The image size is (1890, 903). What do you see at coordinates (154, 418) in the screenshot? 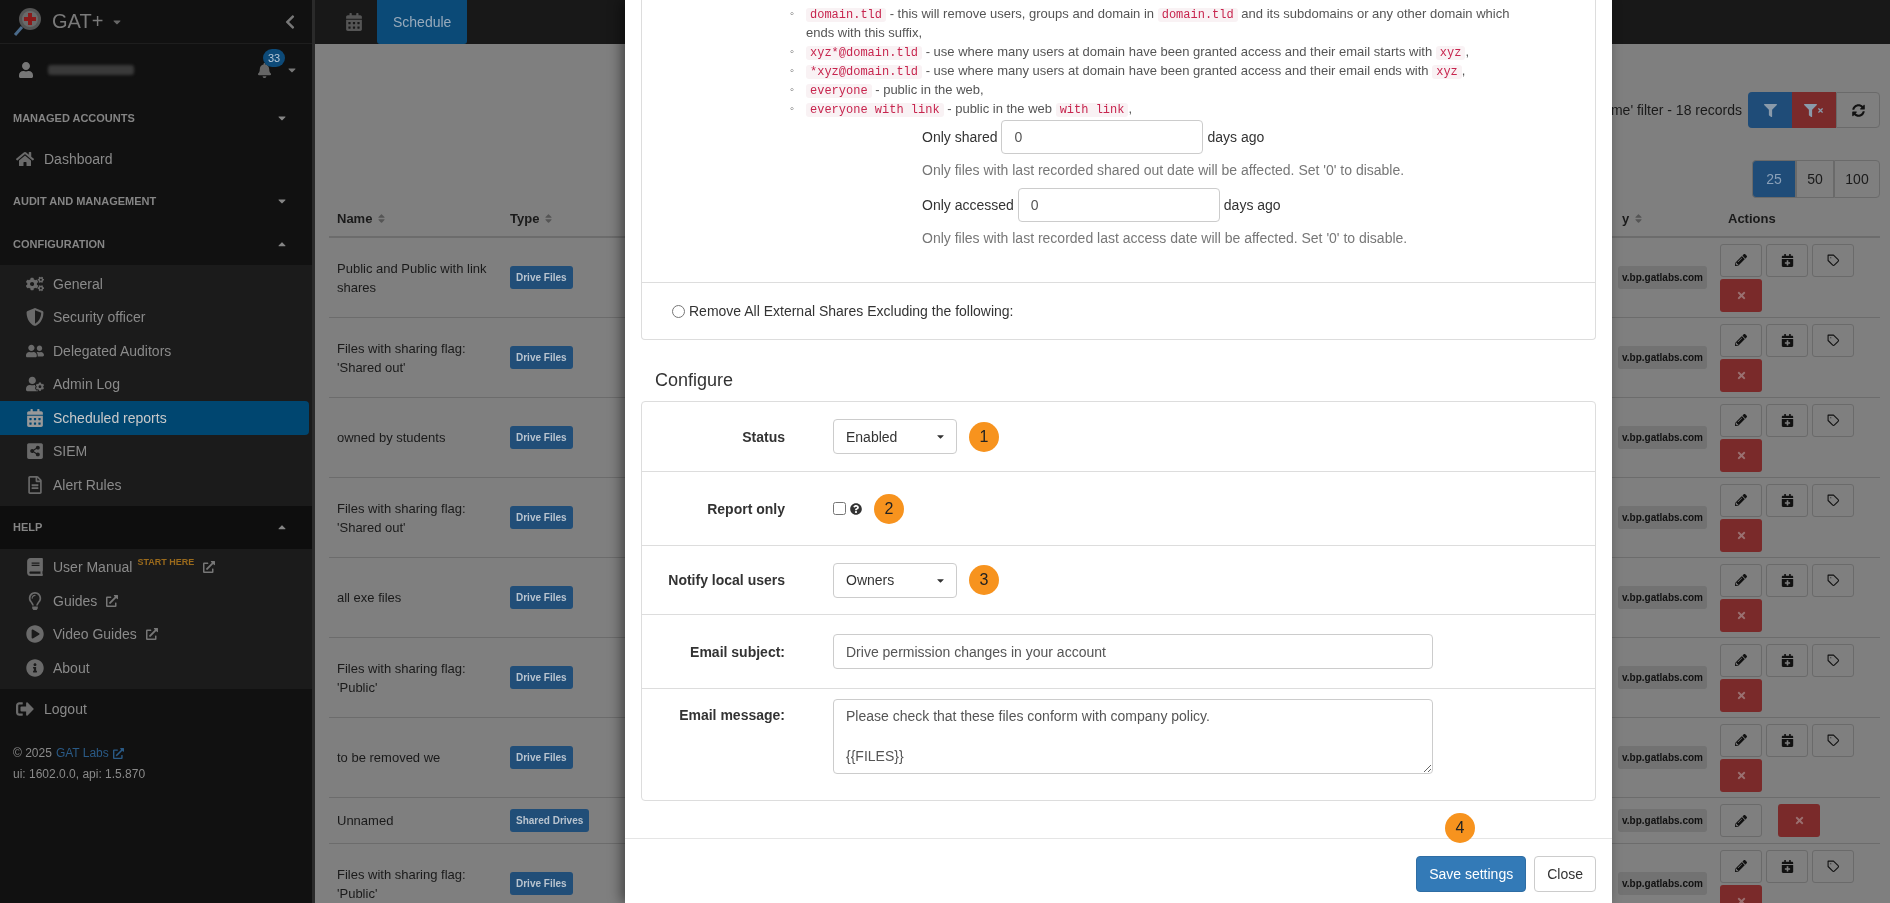
I see `sidebar-item: Scheduled reports` at bounding box center [154, 418].